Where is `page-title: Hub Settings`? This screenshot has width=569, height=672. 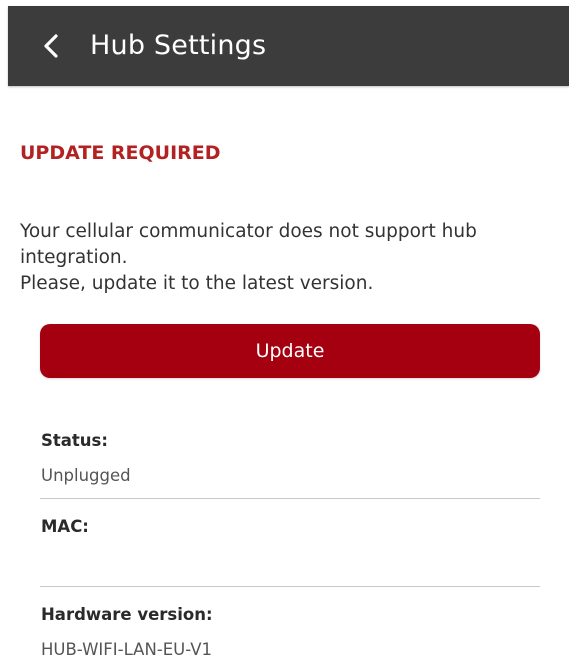
page-title: Hub Settings is located at coordinates (178, 45).